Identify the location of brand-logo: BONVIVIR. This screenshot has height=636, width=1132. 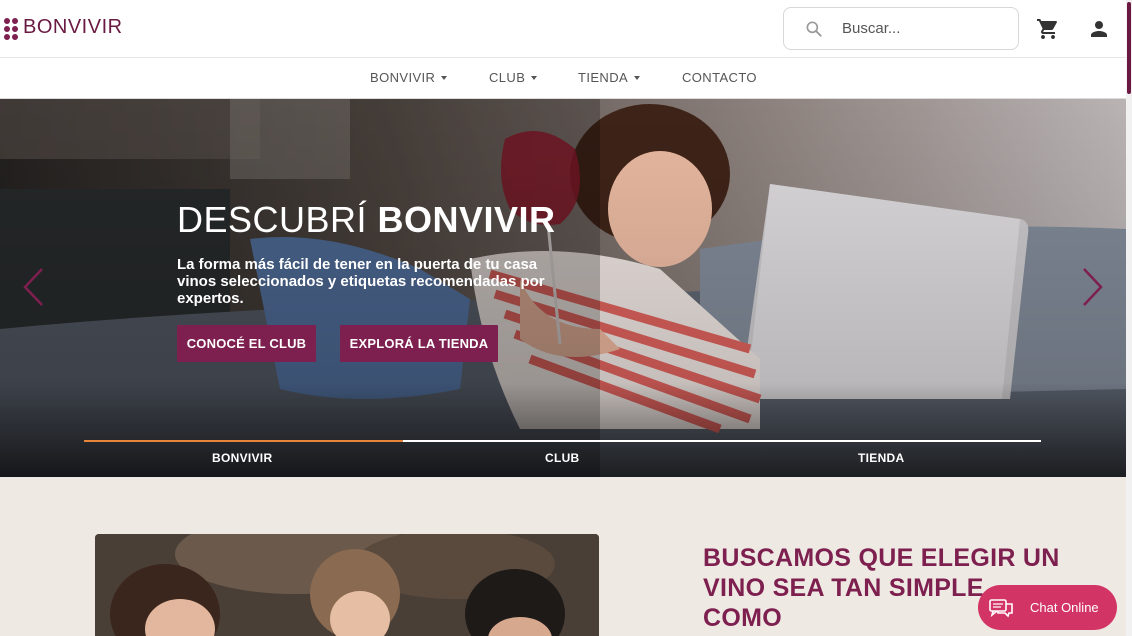
(63, 28).